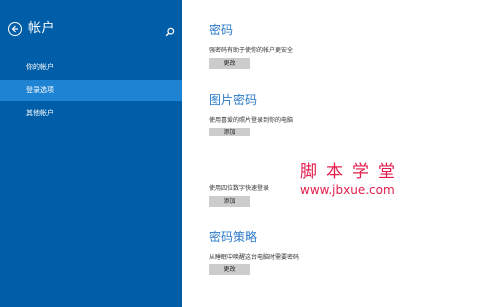 The height and width of the screenshot is (307, 500). What do you see at coordinates (251, 50) in the screenshot?
I see `password-description: 强密码有助于使你的帐户更安全` at bounding box center [251, 50].